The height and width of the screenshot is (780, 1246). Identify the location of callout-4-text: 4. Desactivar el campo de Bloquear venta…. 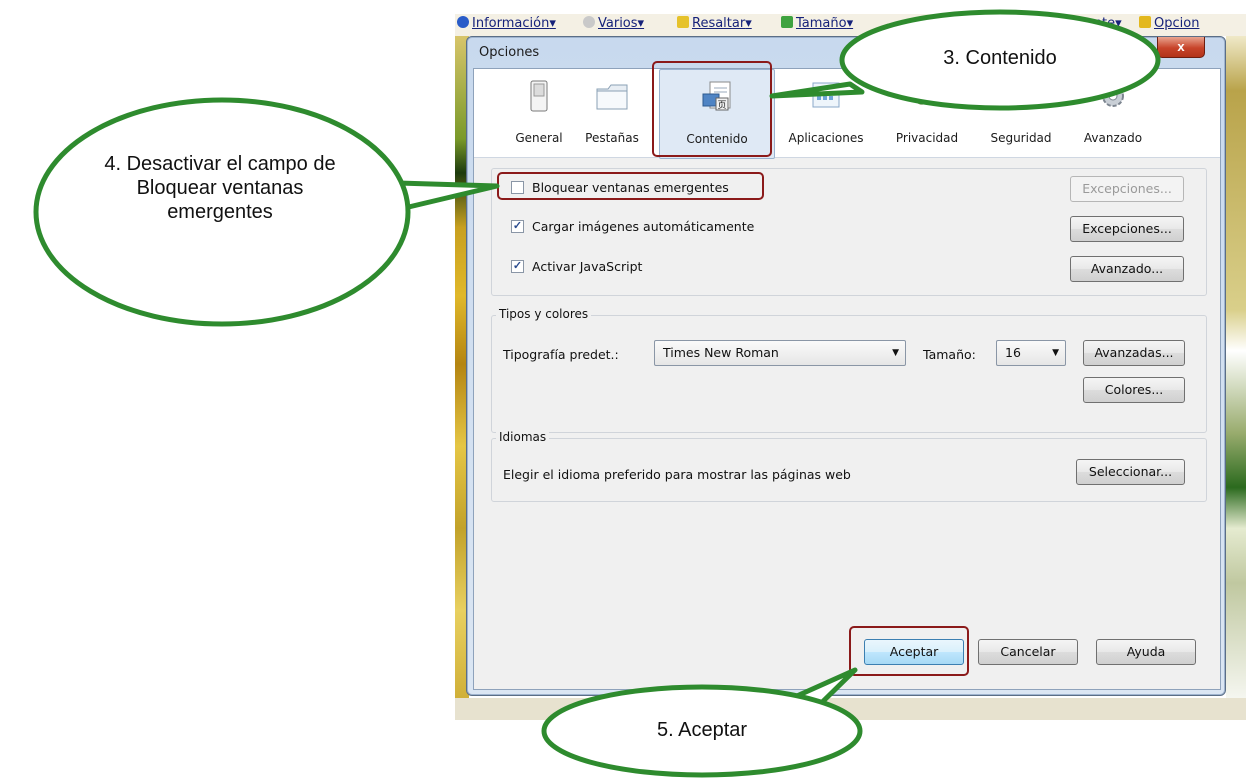
(220, 188).